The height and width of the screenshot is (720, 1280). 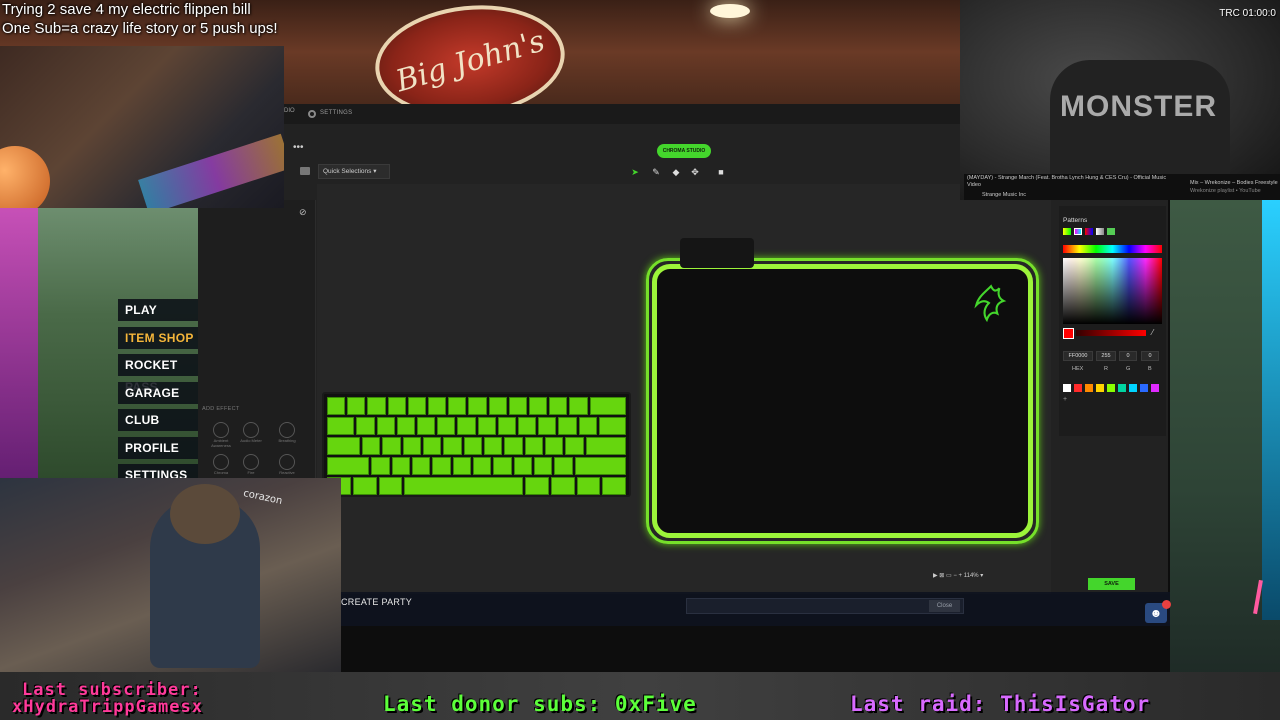 I want to click on gradient-stops-bar, so click(x=1112, y=249).